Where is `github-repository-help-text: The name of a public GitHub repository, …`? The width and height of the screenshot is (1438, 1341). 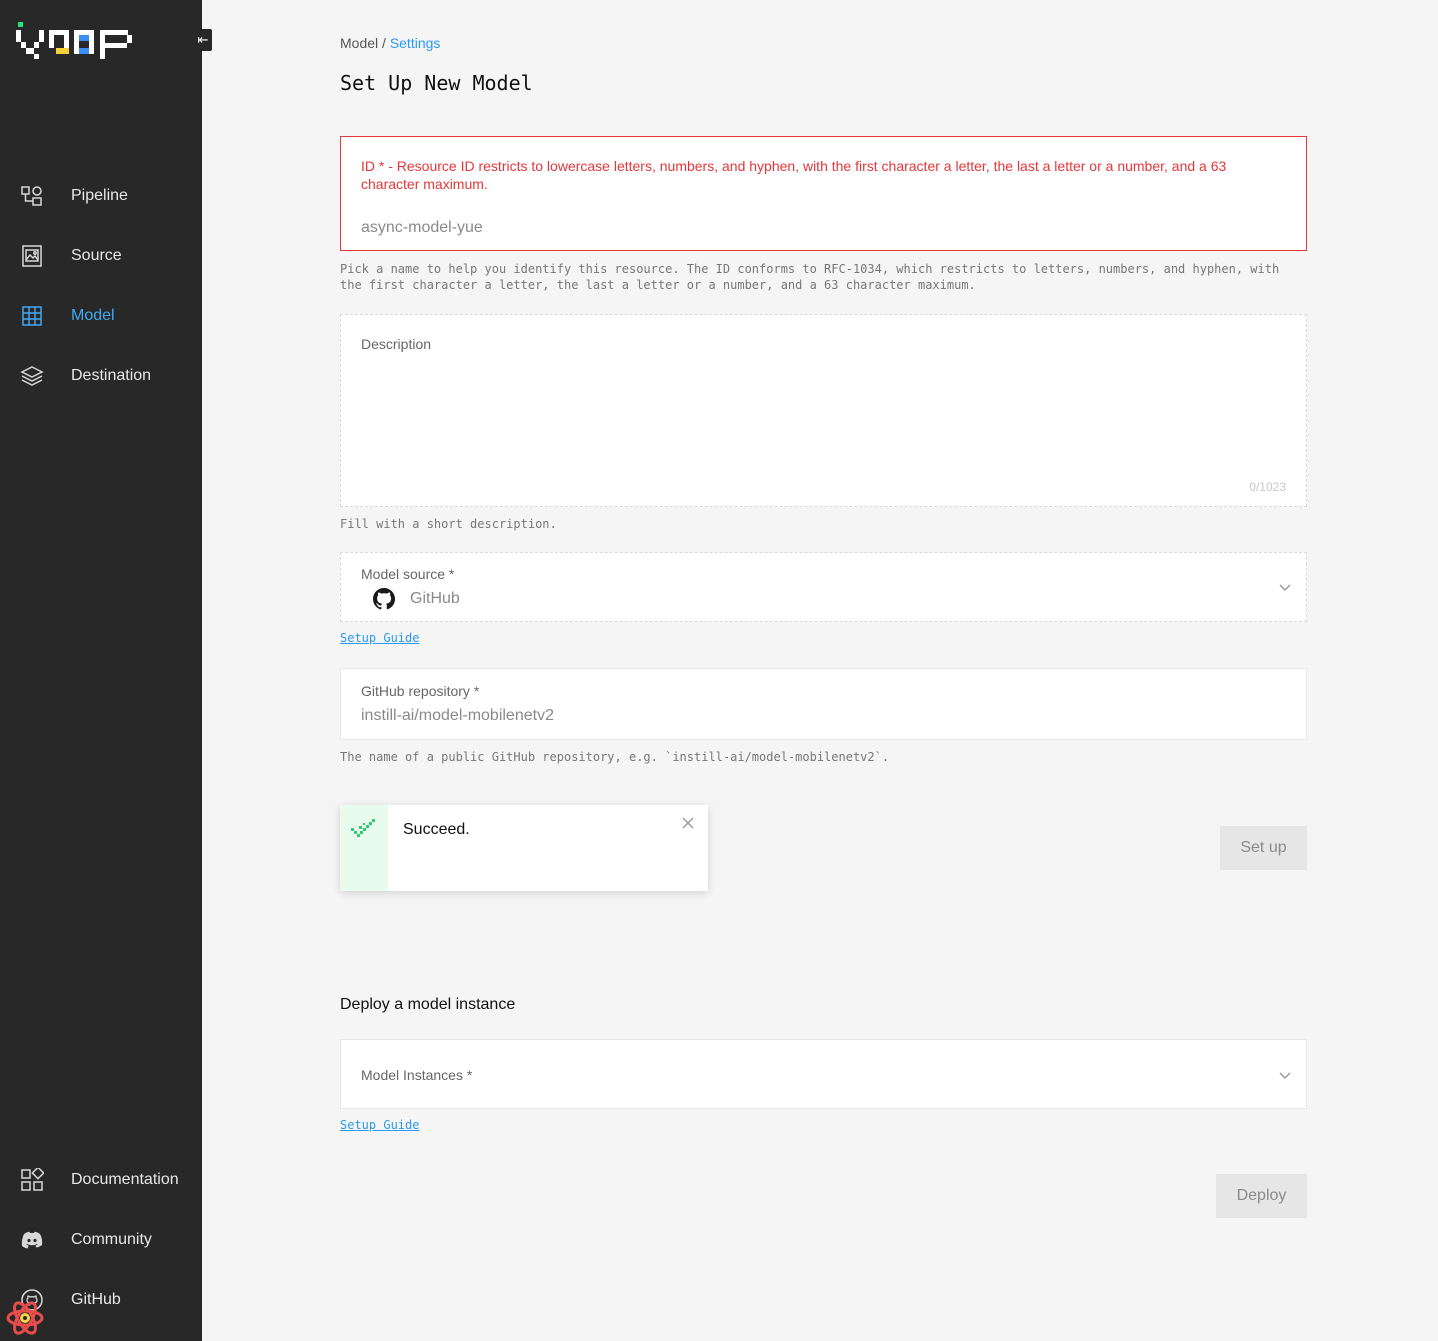
github-repository-help-text: The name of a public GitHub repository, … is located at coordinates (615, 757).